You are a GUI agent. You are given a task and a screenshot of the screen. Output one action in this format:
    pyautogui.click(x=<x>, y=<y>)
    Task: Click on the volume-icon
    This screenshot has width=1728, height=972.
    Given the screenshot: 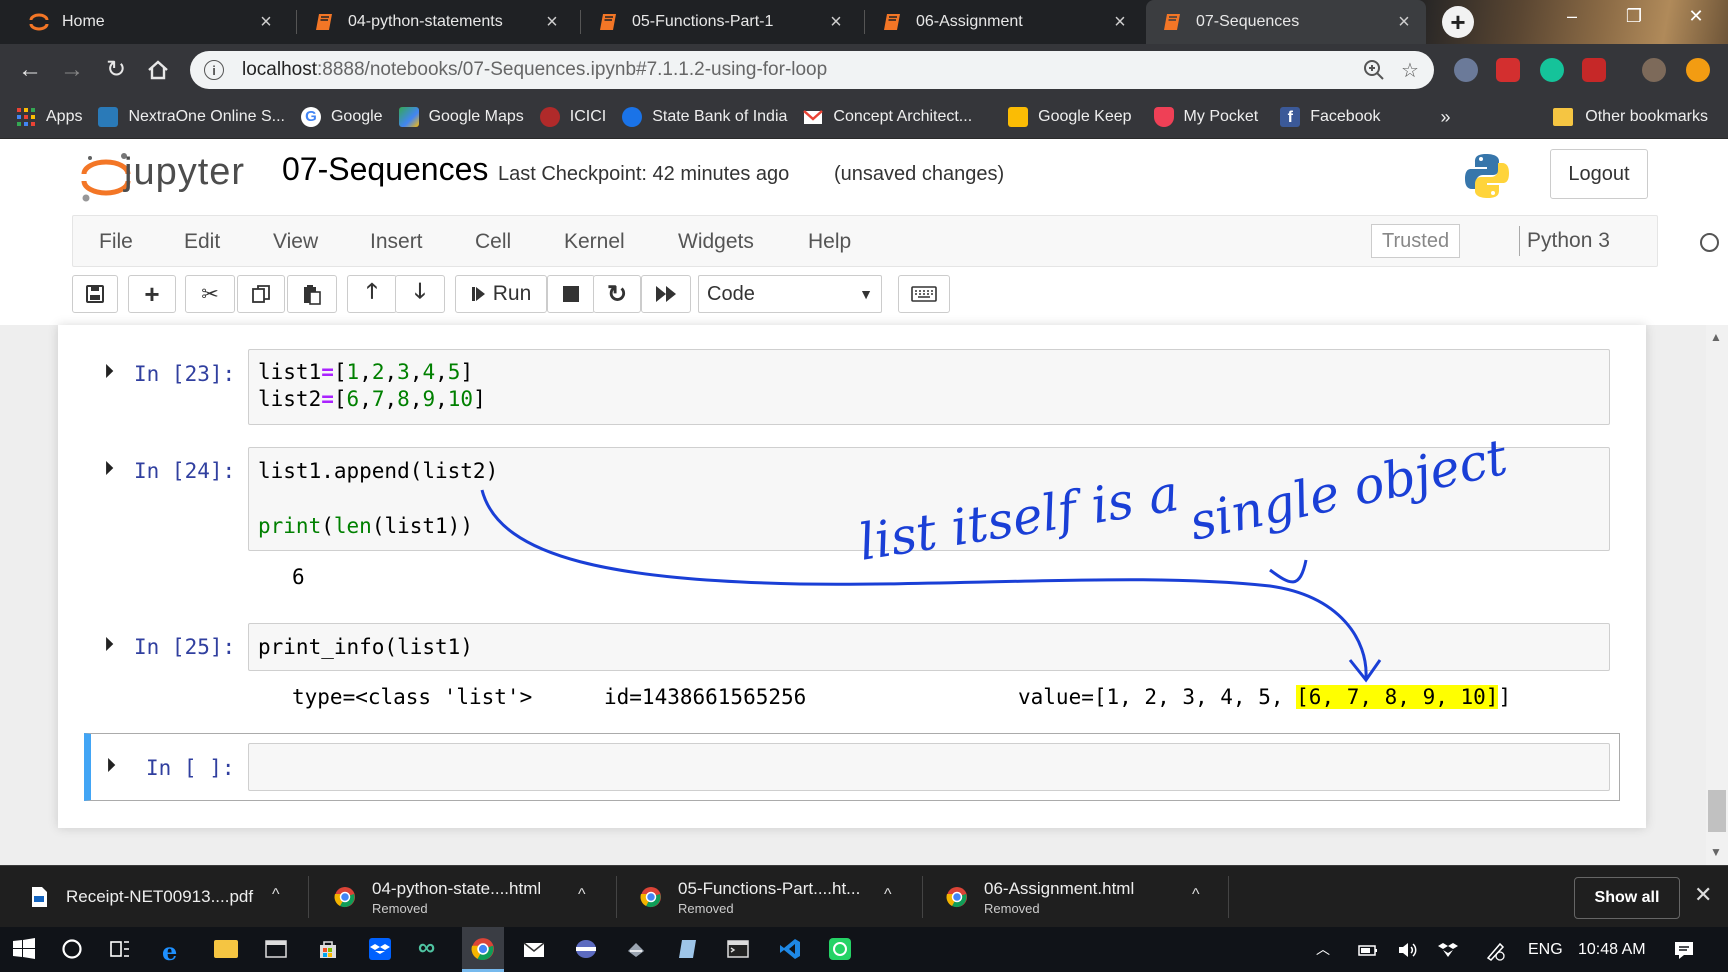 What is the action you would take?
    pyautogui.click(x=1408, y=950)
    